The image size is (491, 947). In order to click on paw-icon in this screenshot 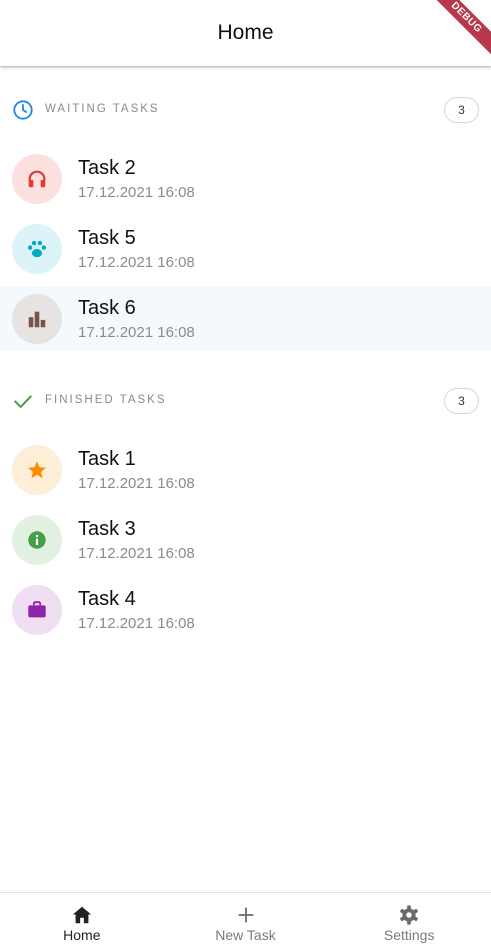, I will do `click(37, 249)`.